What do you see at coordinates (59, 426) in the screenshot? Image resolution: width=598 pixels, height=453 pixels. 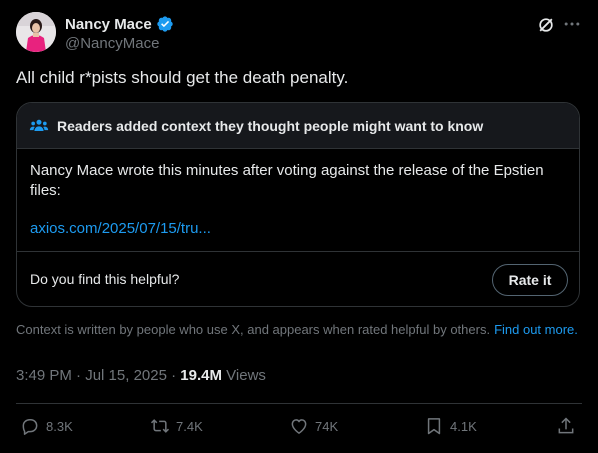 I see `reply-count: 8.3K` at bounding box center [59, 426].